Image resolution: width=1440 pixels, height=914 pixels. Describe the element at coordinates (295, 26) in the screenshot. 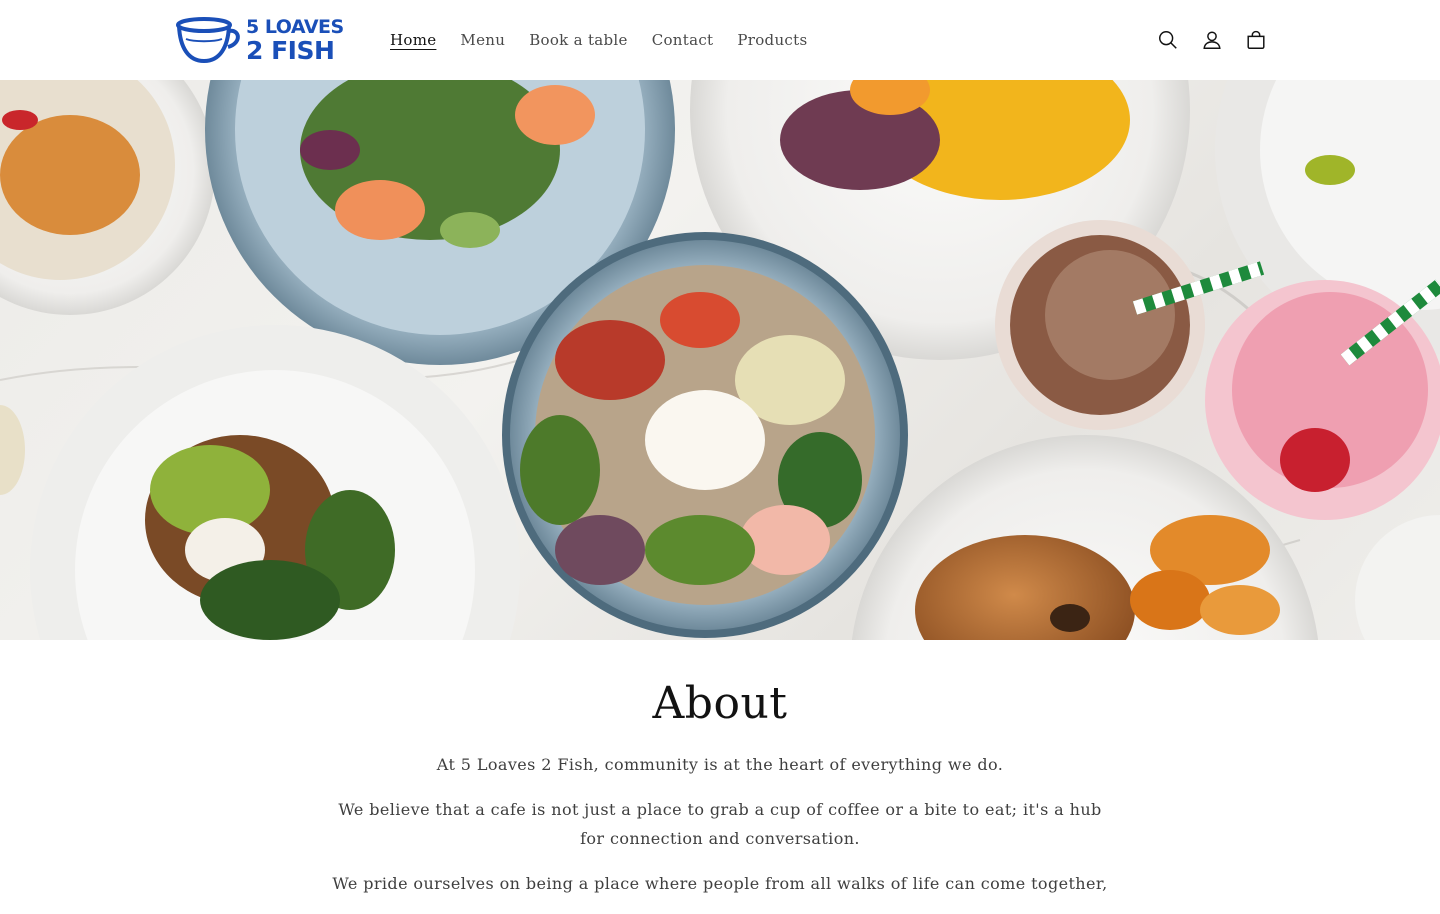

I see `logo-line-1: 5 LOAVES` at that location.